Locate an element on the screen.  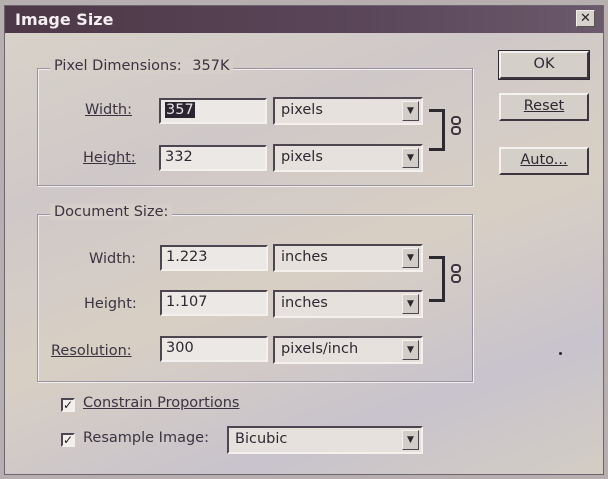
document-chain-link-icon is located at coordinates (457, 279).